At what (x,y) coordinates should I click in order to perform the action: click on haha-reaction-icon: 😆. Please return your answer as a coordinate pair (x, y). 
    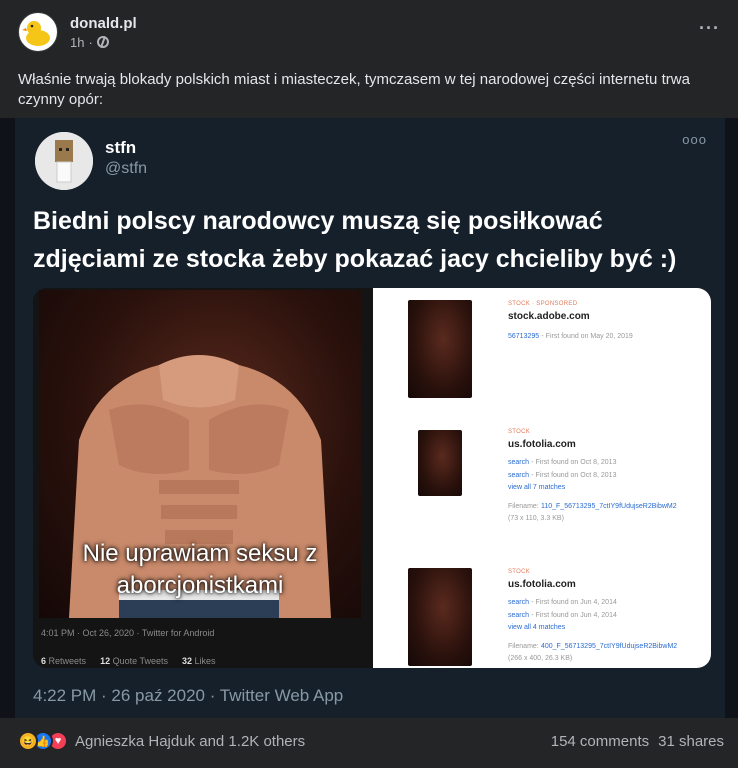
    Looking at the image, I should click on (28, 741).